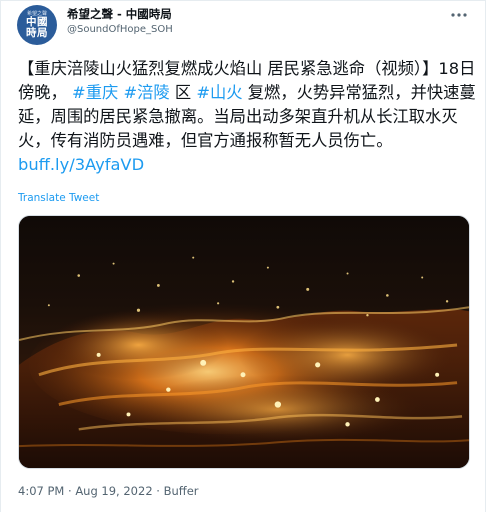  I want to click on tweet-source: Buffer, so click(181, 491).